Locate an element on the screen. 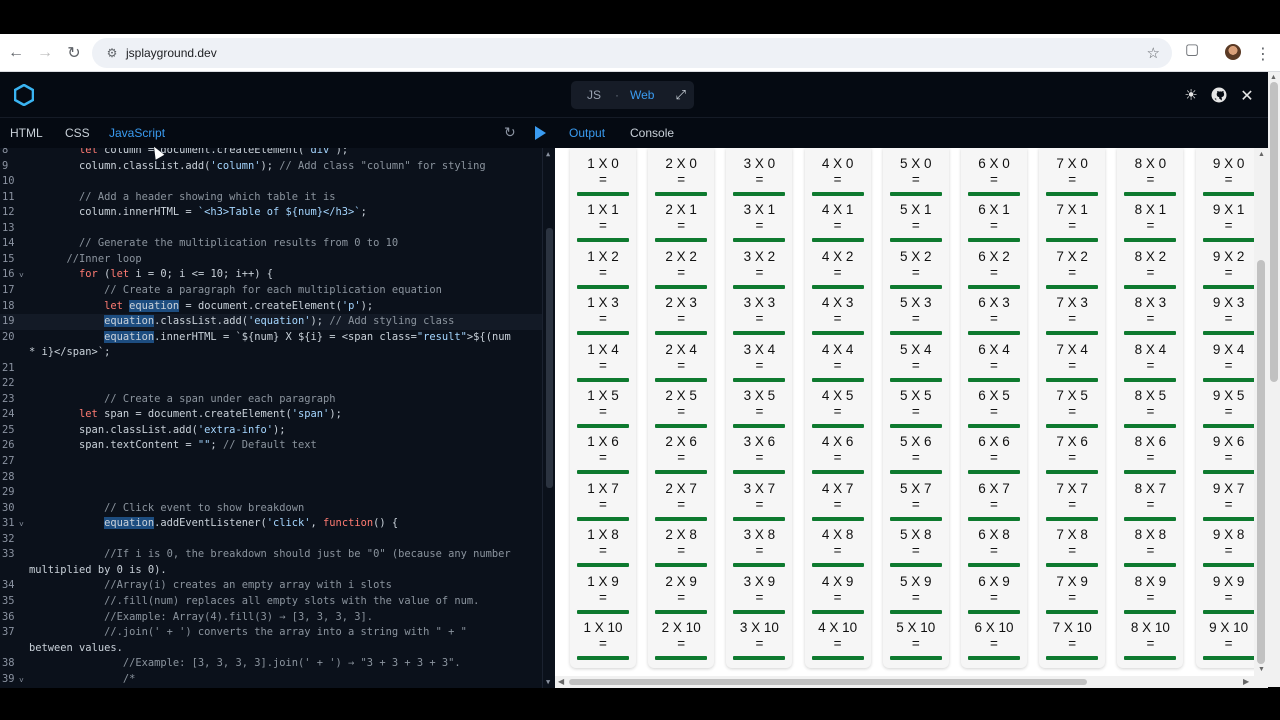 This screenshot has height=720, width=1280. equation: 9 X 2 = is located at coordinates (1229, 265).